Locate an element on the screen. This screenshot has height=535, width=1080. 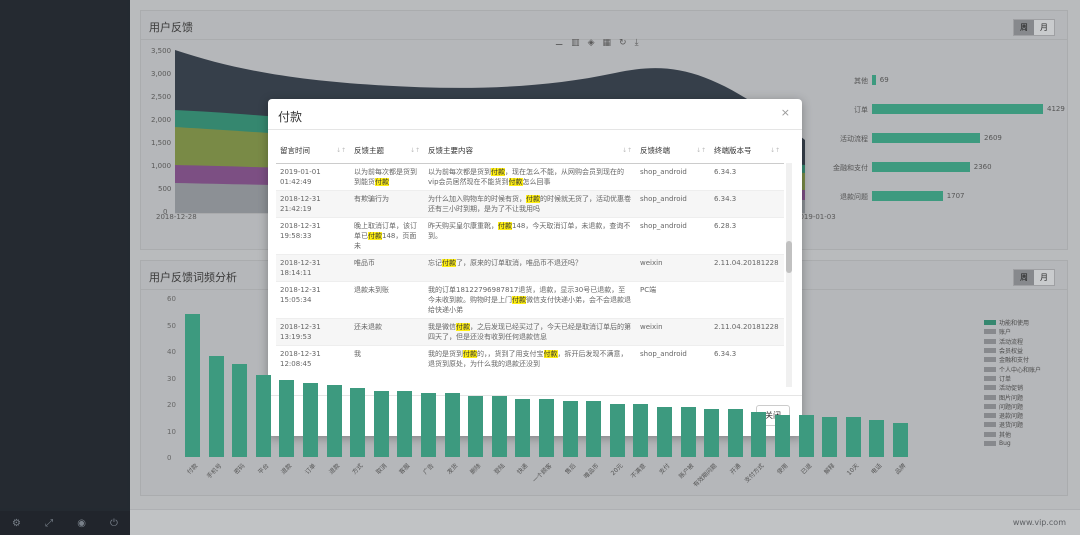
cell-content: 忘记付款了，原来的订单取消，唯品币不退还吗？ is located at coordinates (530, 267).